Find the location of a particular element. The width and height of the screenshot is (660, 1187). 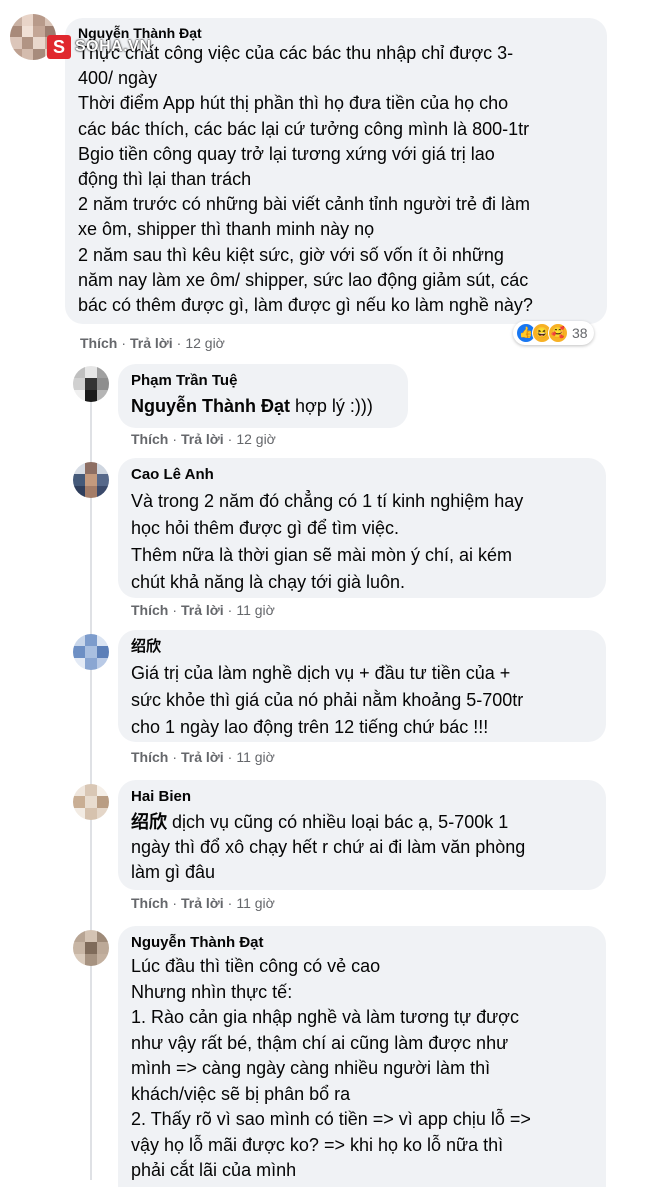

comment-author: Hai Bien is located at coordinates (362, 797).